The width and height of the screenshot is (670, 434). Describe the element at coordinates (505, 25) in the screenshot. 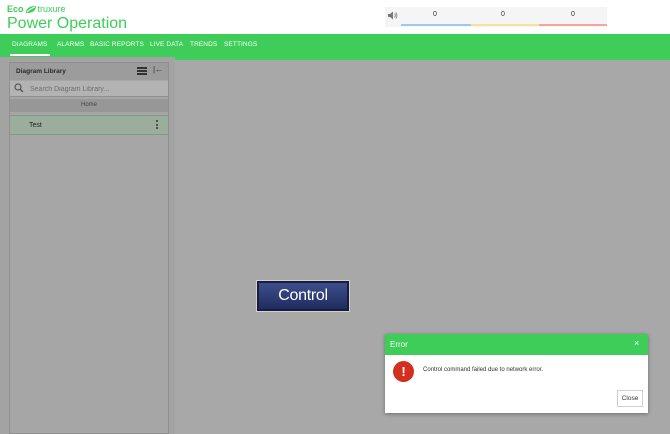

I see `alarm-bar-medium` at that location.